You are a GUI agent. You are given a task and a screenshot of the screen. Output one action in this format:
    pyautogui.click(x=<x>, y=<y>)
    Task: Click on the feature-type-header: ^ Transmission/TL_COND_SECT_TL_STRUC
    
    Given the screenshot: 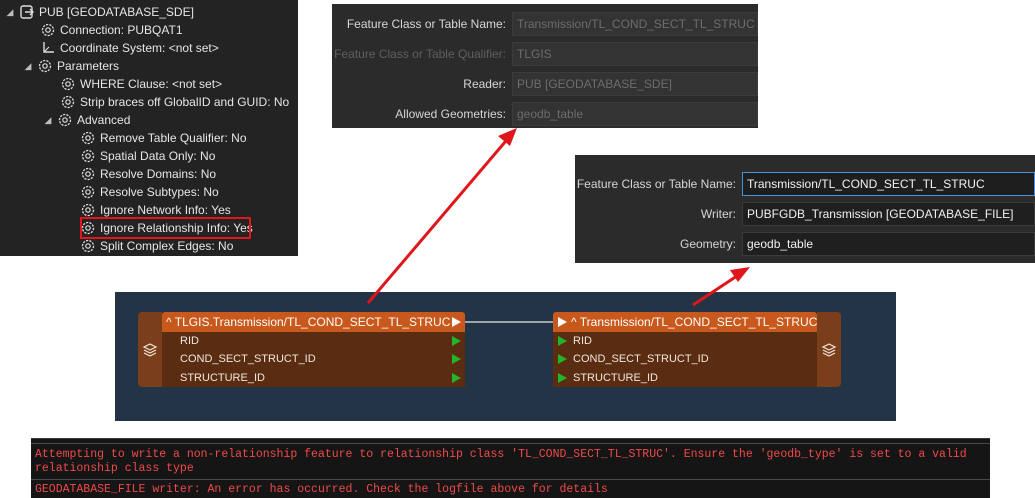 What is the action you would take?
    pyautogui.click(x=685, y=322)
    